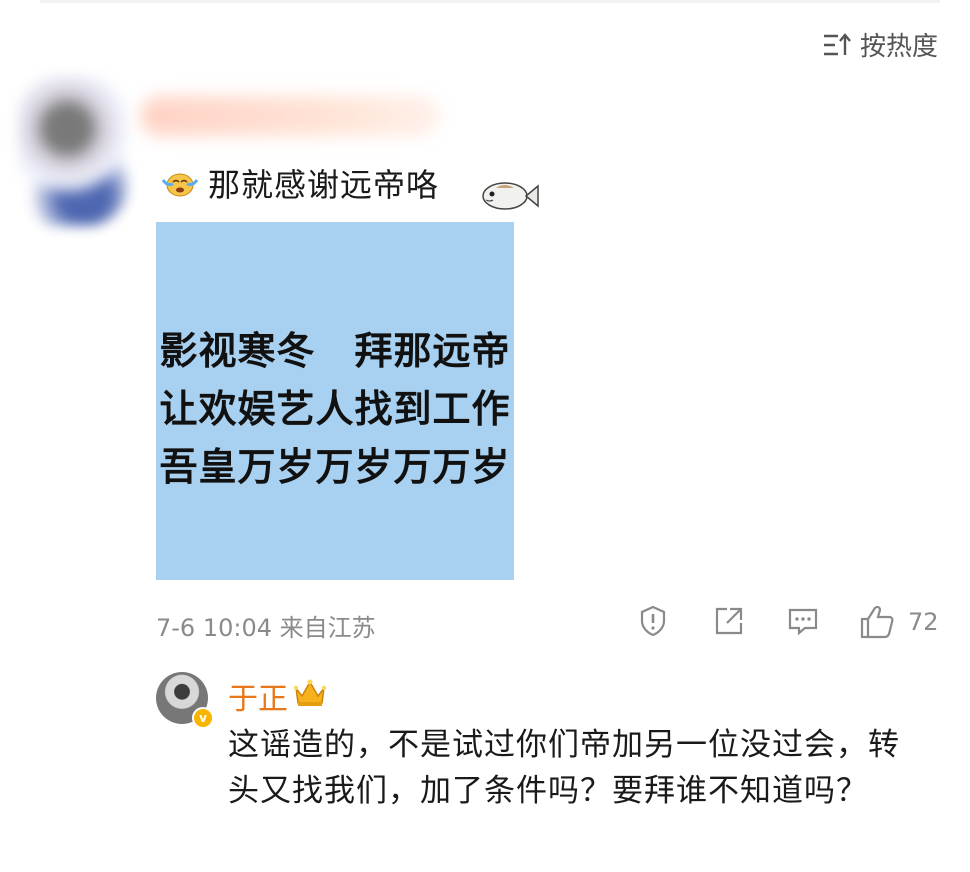 The image size is (970, 872). Describe the element at coordinates (803, 623) in the screenshot. I see `comment-icon` at that location.